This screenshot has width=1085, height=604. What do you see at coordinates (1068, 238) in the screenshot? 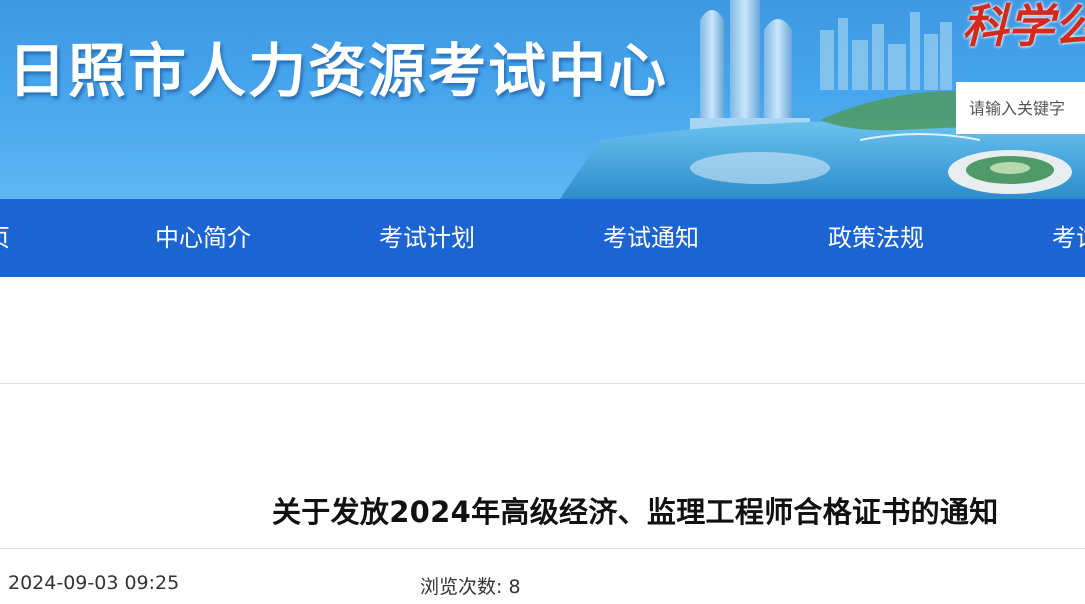
I see `nav-item-exam-more: 考试` at bounding box center [1068, 238].